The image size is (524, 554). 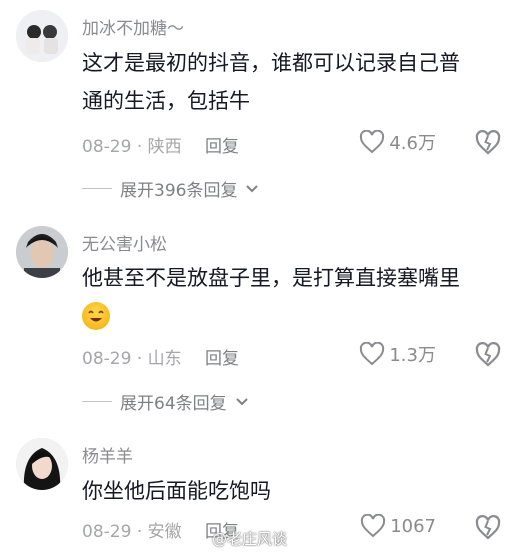 I want to click on watermark: @老庄风谈, so click(x=250, y=539).